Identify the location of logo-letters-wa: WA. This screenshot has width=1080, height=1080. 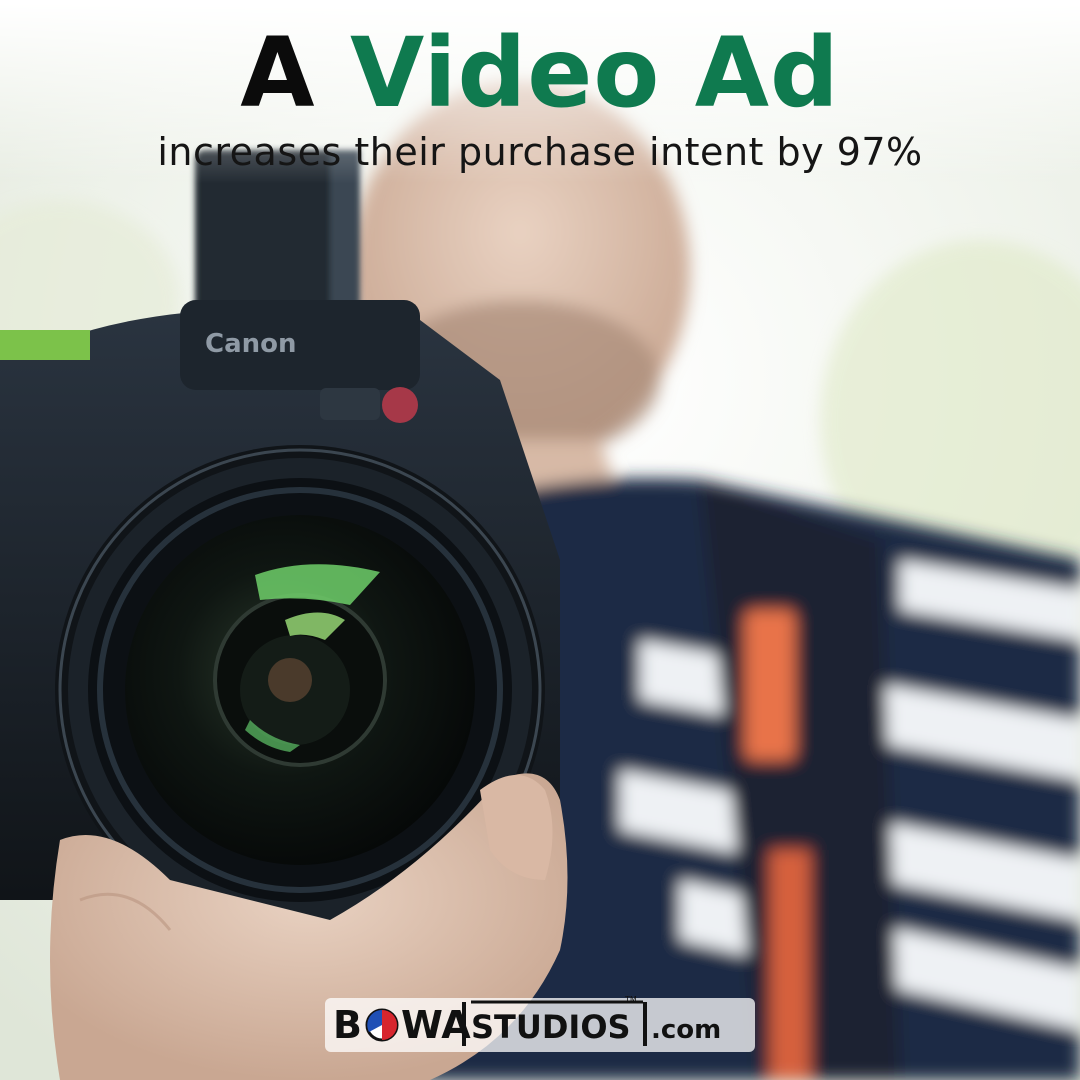
(436, 1025).